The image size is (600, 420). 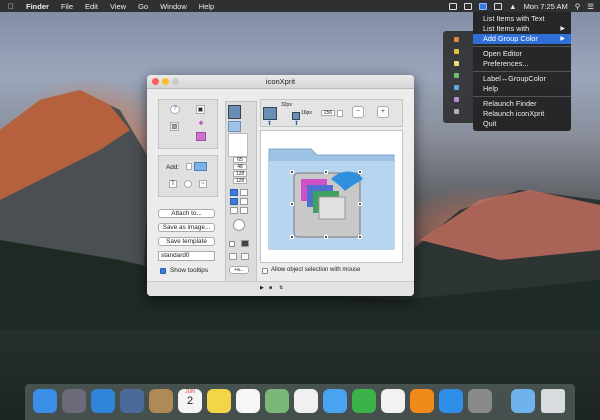 What do you see at coordinates (262, 288) in the screenshot?
I see `play-icon: ▶` at bounding box center [262, 288].